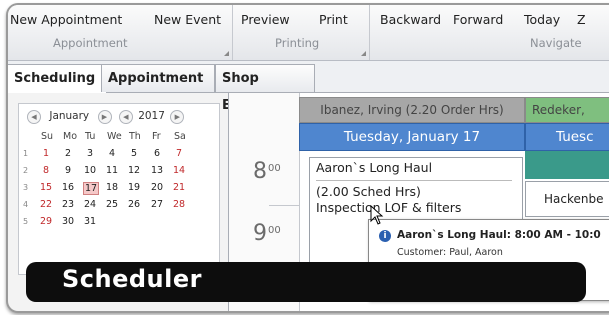  I want to click on week-number: 1, so click(26, 153).